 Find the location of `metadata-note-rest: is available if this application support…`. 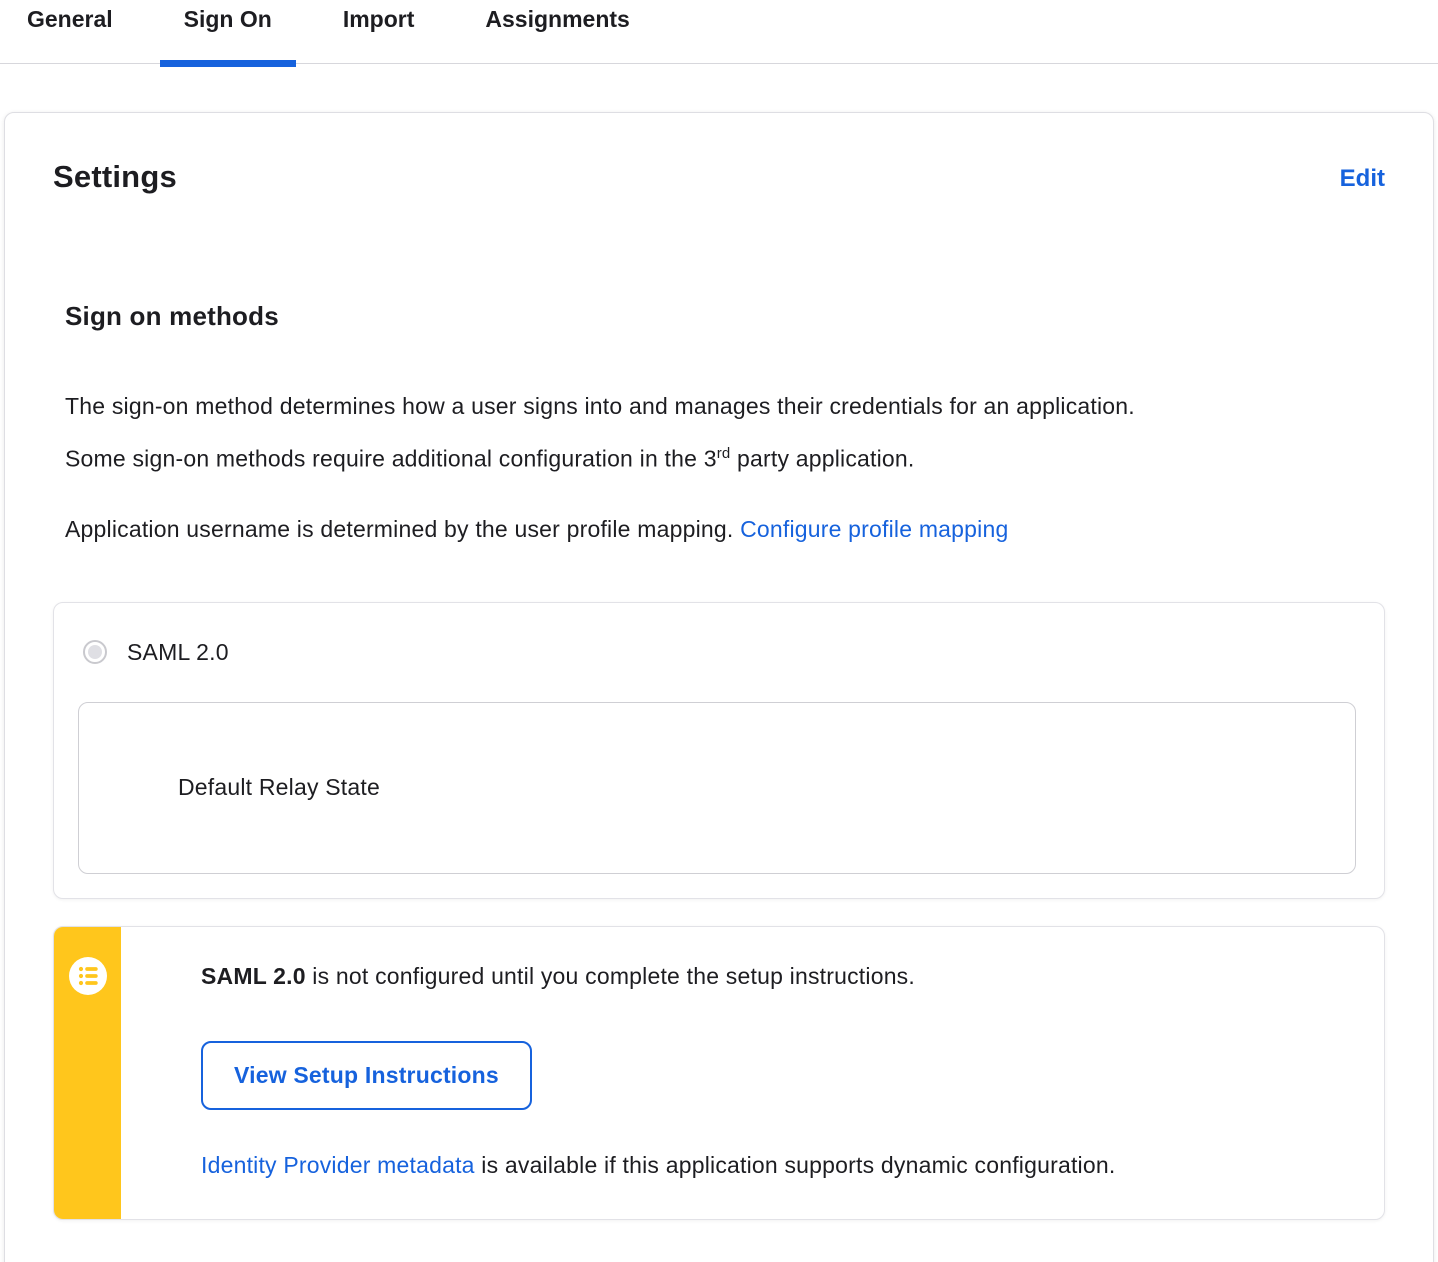

metadata-note-rest: is available if this application support… is located at coordinates (795, 1164).